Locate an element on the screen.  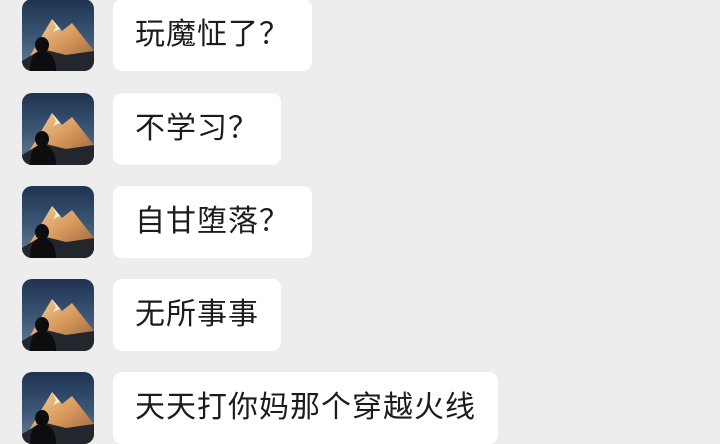
message-bubble: 玩魔怔了？ is located at coordinates (212, 35).